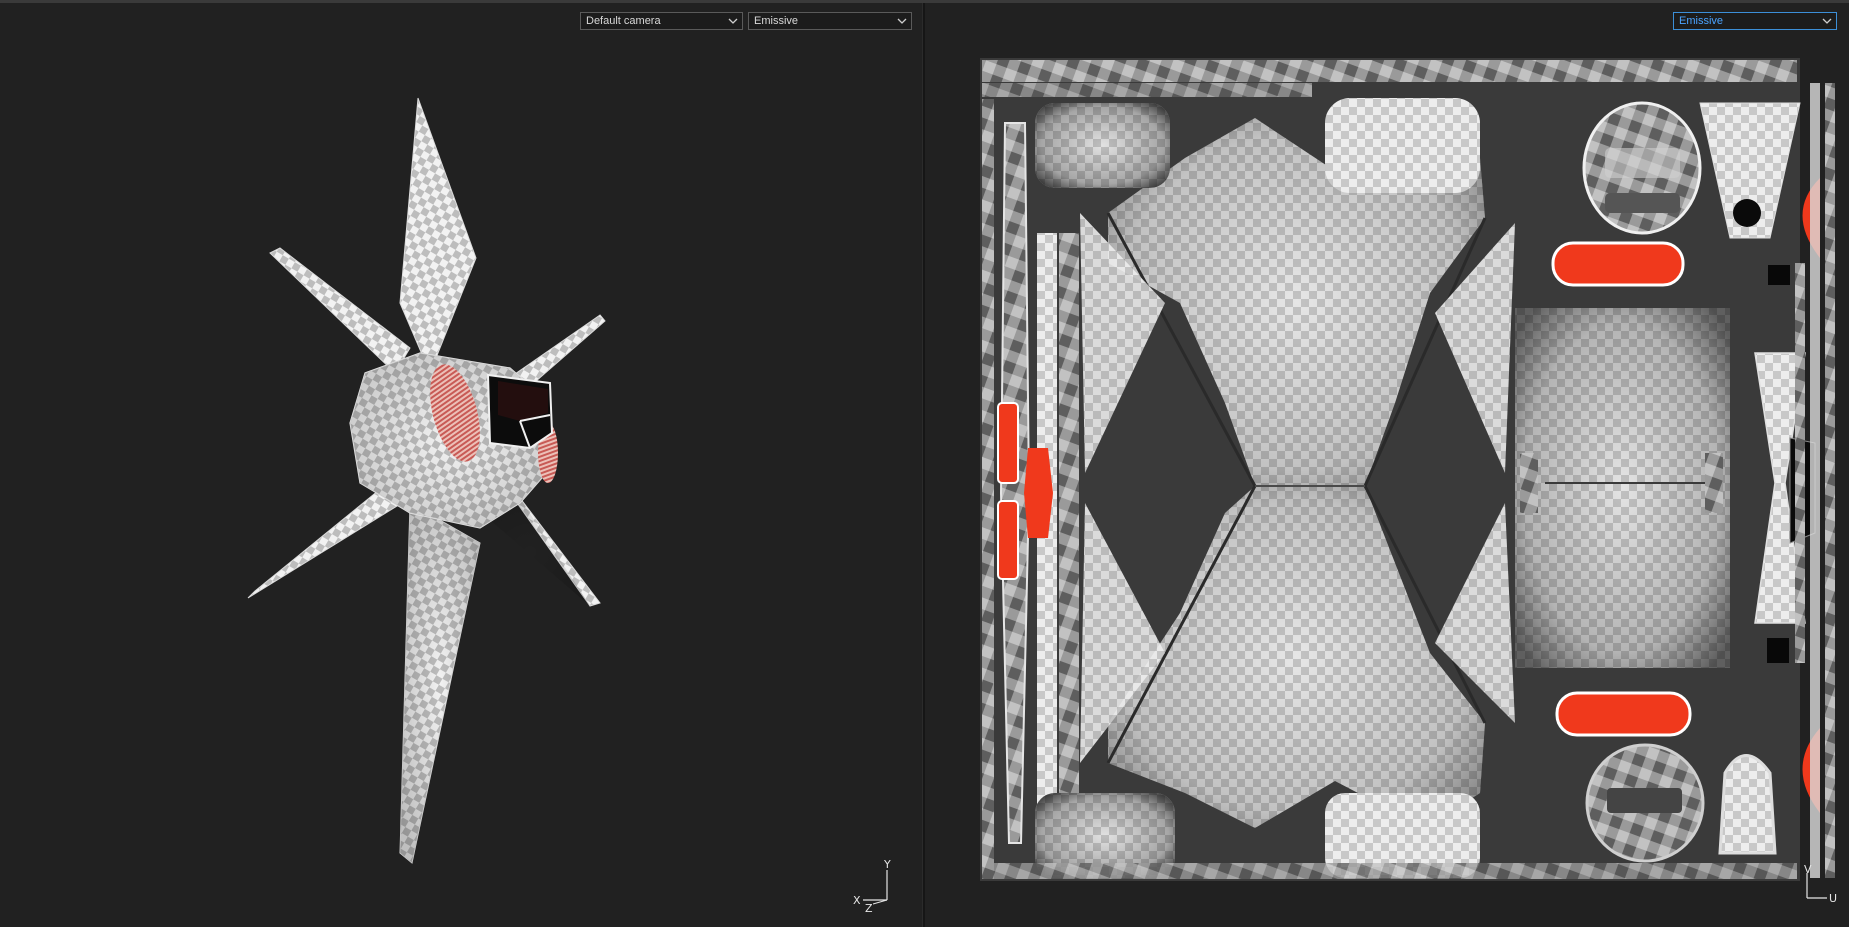 This screenshot has width=1849, height=927. Describe the element at coordinates (872, 886) in the screenshot. I see `axis-gizmo: Y X Z` at that location.